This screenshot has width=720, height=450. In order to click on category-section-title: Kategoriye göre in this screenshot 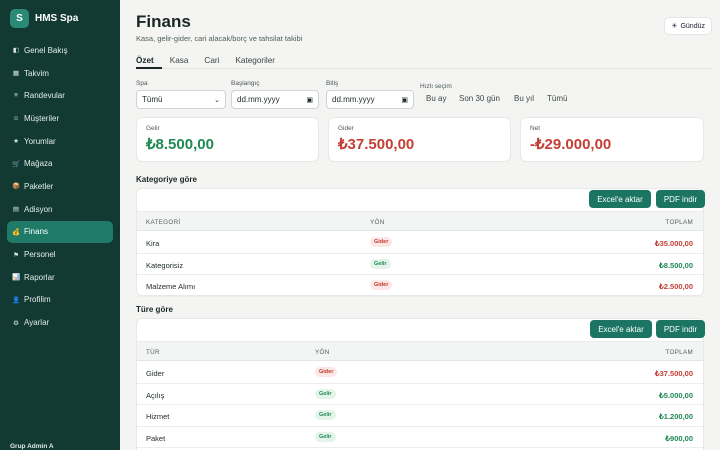, I will do `click(166, 179)`.